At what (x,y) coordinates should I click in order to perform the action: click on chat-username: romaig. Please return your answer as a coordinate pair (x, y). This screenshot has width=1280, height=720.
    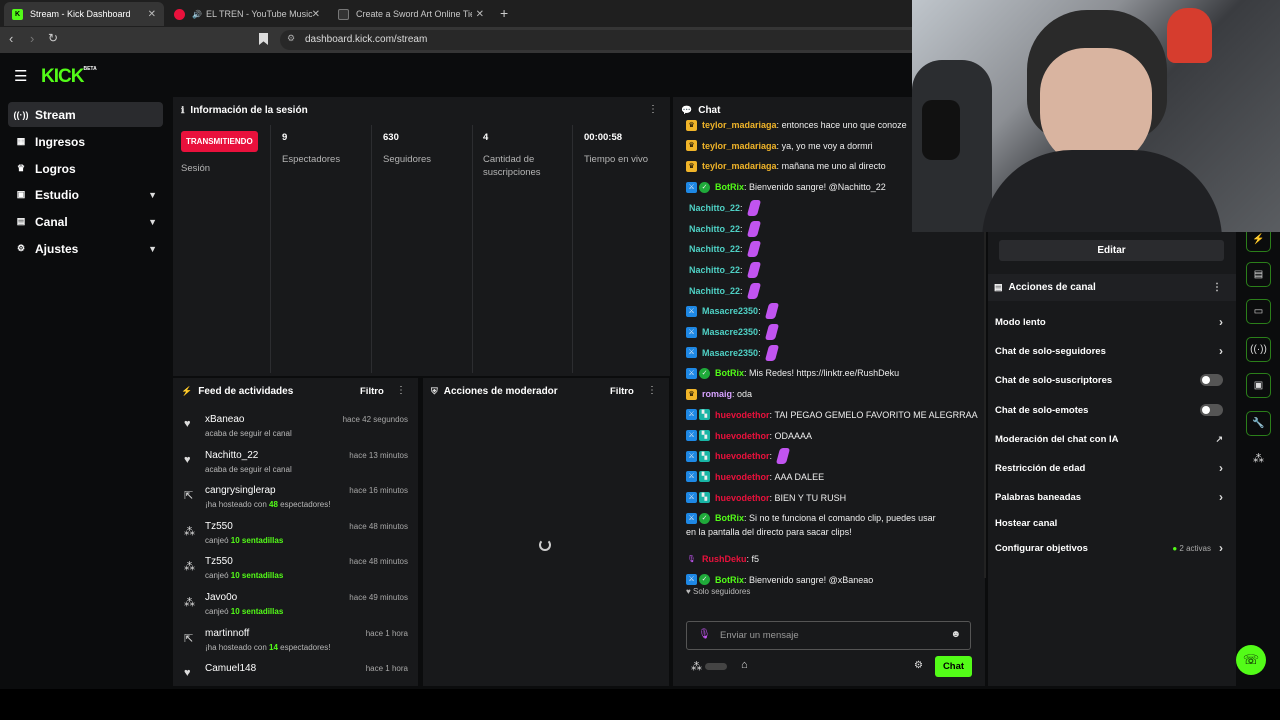
    Looking at the image, I should click on (717, 394).